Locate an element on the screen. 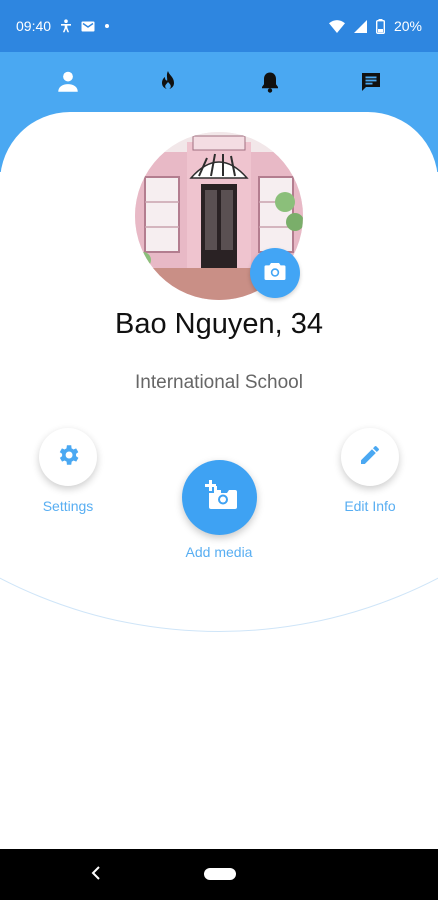 The height and width of the screenshot is (900, 438). chat-icon is located at coordinates (371, 84).